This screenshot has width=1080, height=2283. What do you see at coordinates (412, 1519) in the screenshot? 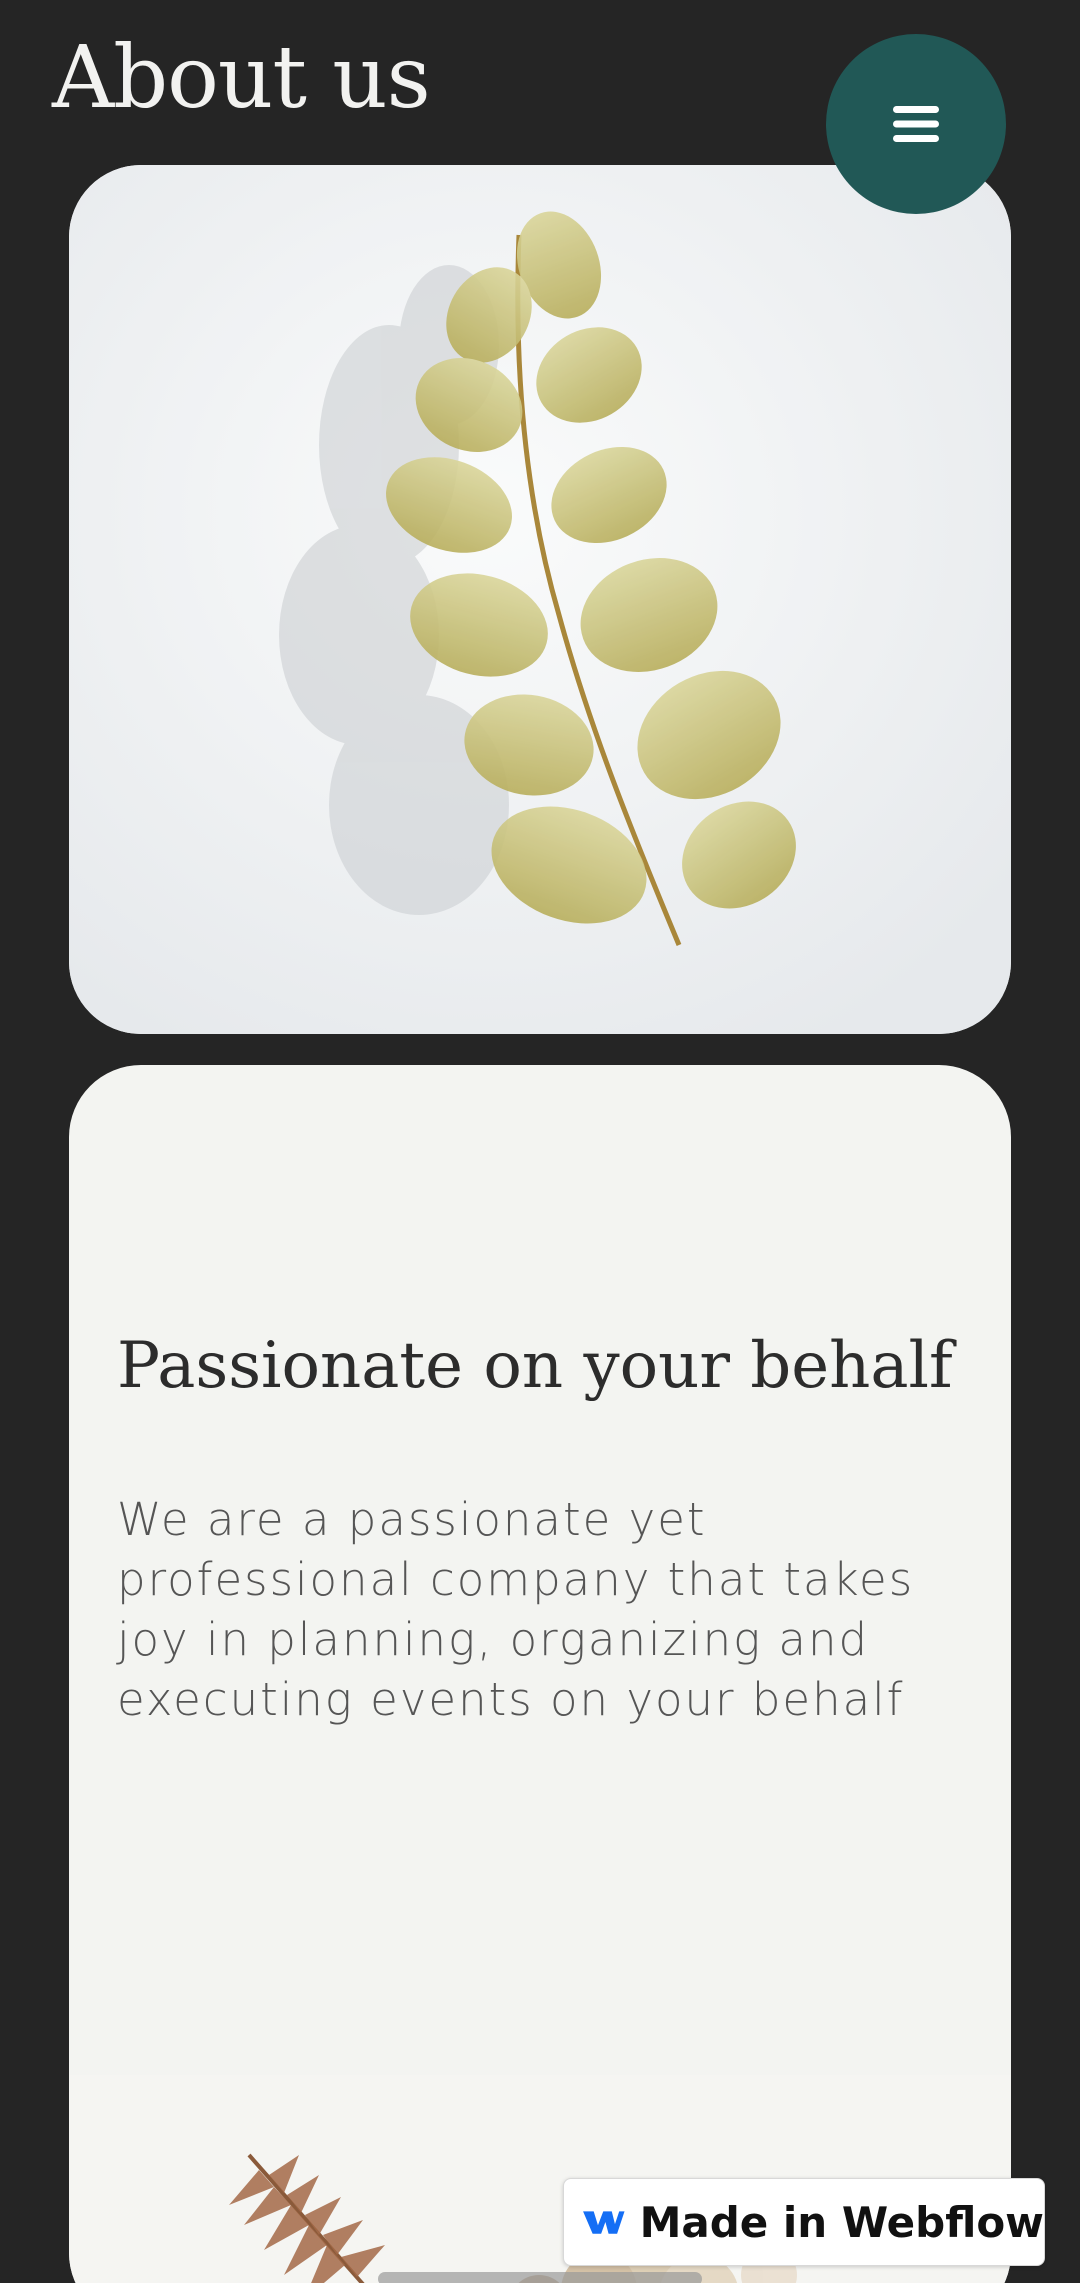
I see `card-description-line: We are a passionate yet` at bounding box center [412, 1519].